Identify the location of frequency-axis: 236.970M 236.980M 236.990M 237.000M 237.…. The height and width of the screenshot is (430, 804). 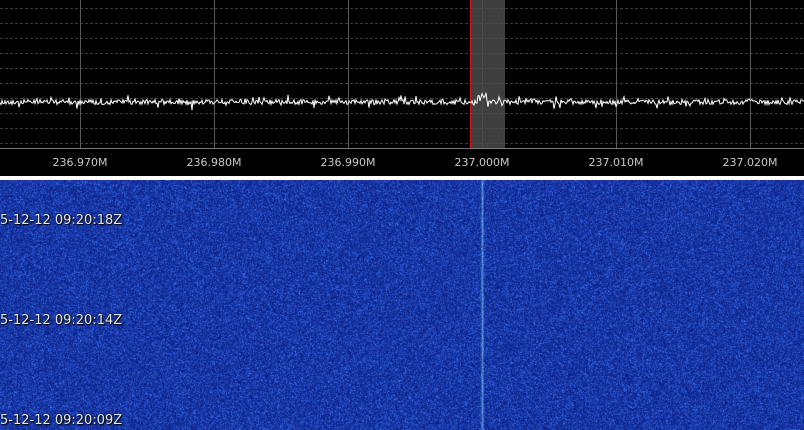
(402, 162).